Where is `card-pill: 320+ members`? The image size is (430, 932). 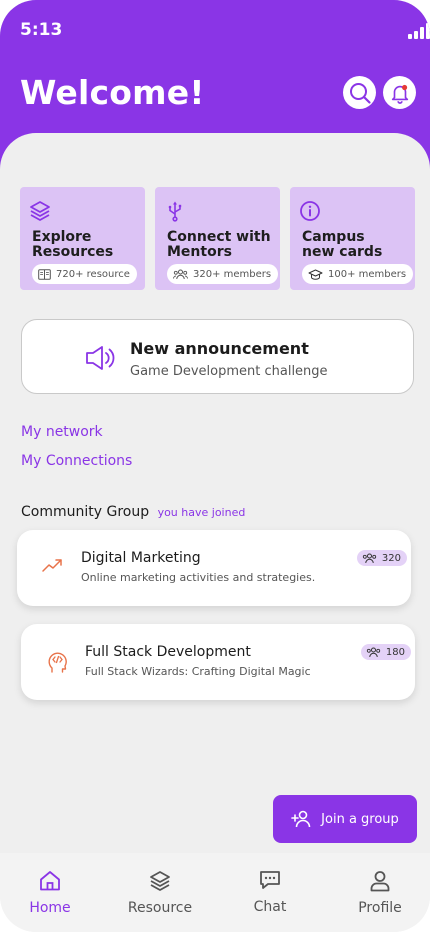 card-pill: 320+ members is located at coordinates (223, 274).